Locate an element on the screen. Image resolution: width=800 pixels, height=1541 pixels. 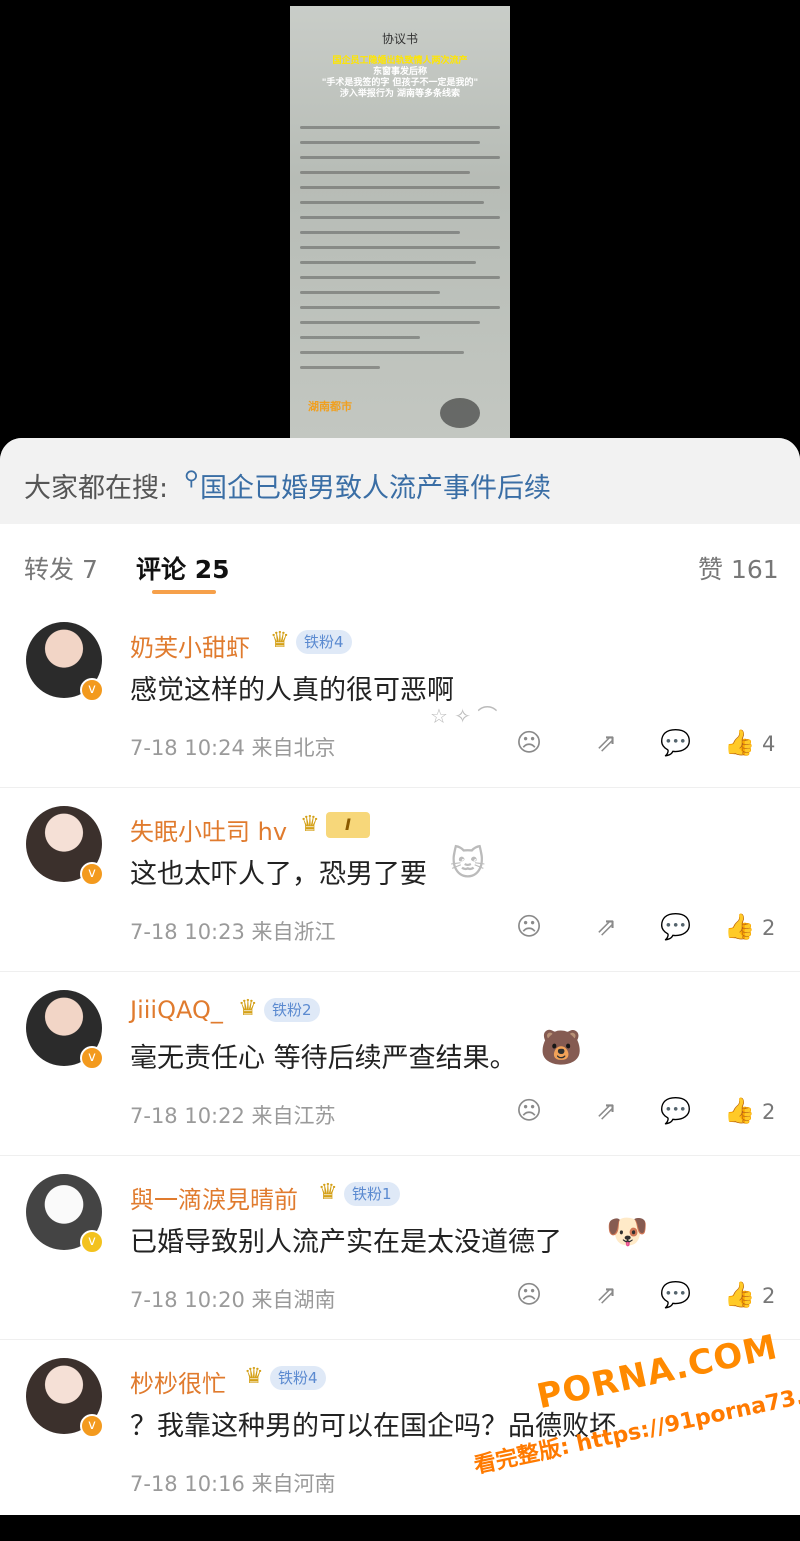
comment-text: 感觉这样的人真的很可恶啊 is located at coordinates (292, 690).